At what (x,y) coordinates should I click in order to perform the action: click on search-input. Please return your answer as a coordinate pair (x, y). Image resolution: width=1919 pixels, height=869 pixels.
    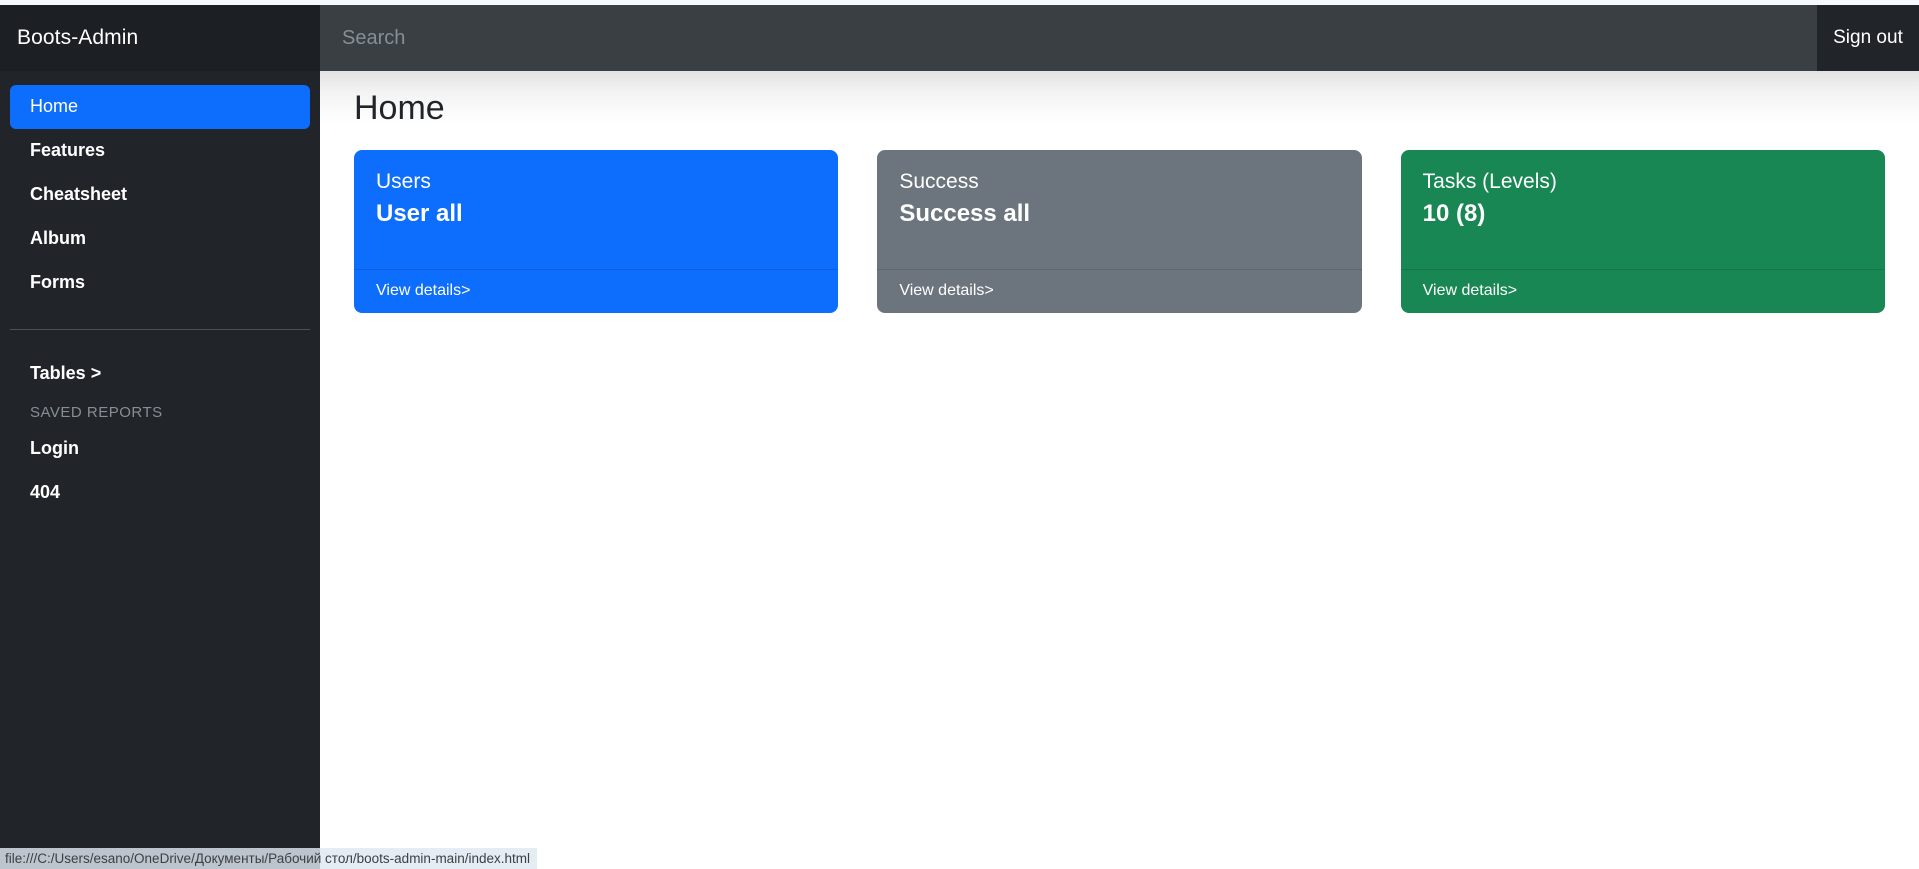
    Looking at the image, I should click on (1068, 38).